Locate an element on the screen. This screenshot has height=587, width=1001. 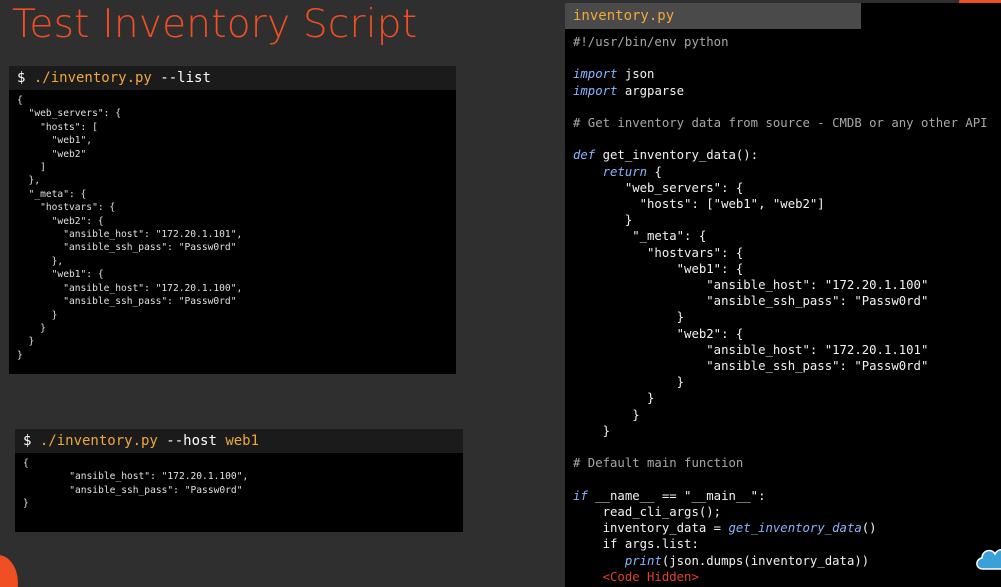
code-line: "web2": { is located at coordinates (658, 333).